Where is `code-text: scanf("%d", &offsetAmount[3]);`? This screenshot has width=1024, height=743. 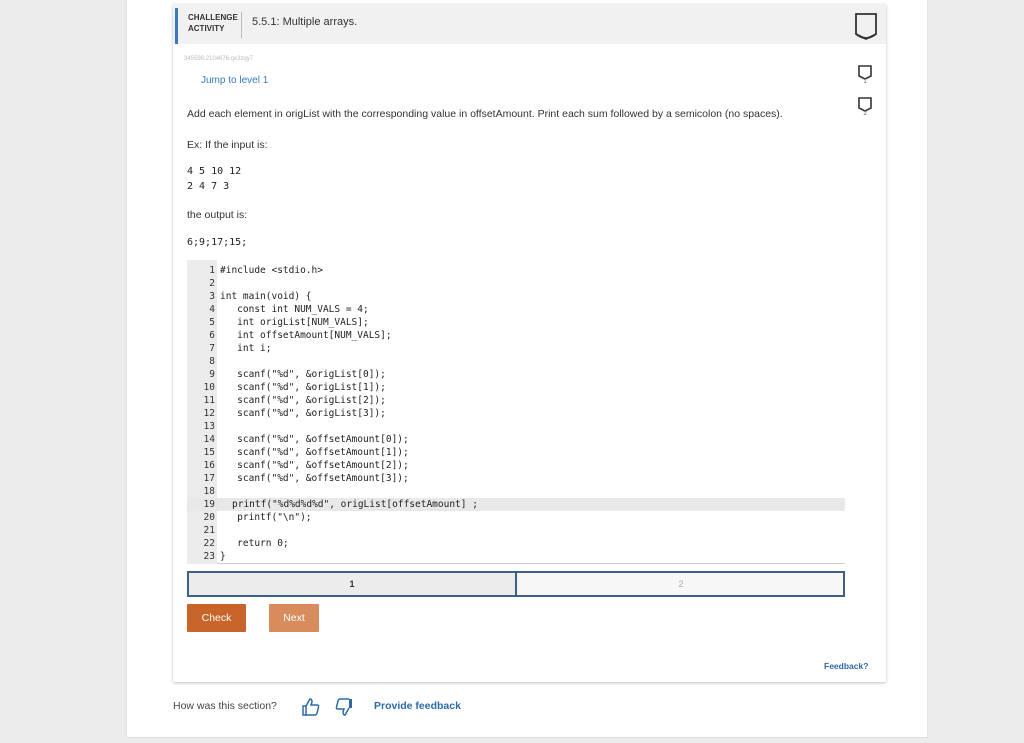 code-text: scanf("%d", &offsetAmount[3]); is located at coordinates (314, 478).